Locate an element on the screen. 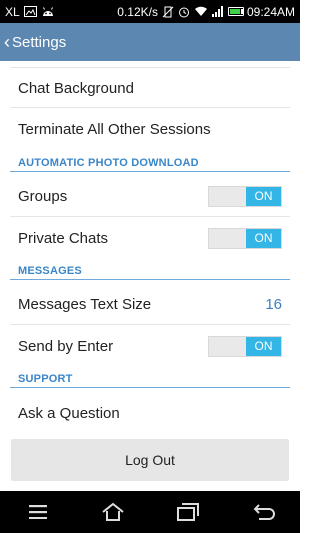  private-chats-row: Private Chats ON is located at coordinates (150, 238).